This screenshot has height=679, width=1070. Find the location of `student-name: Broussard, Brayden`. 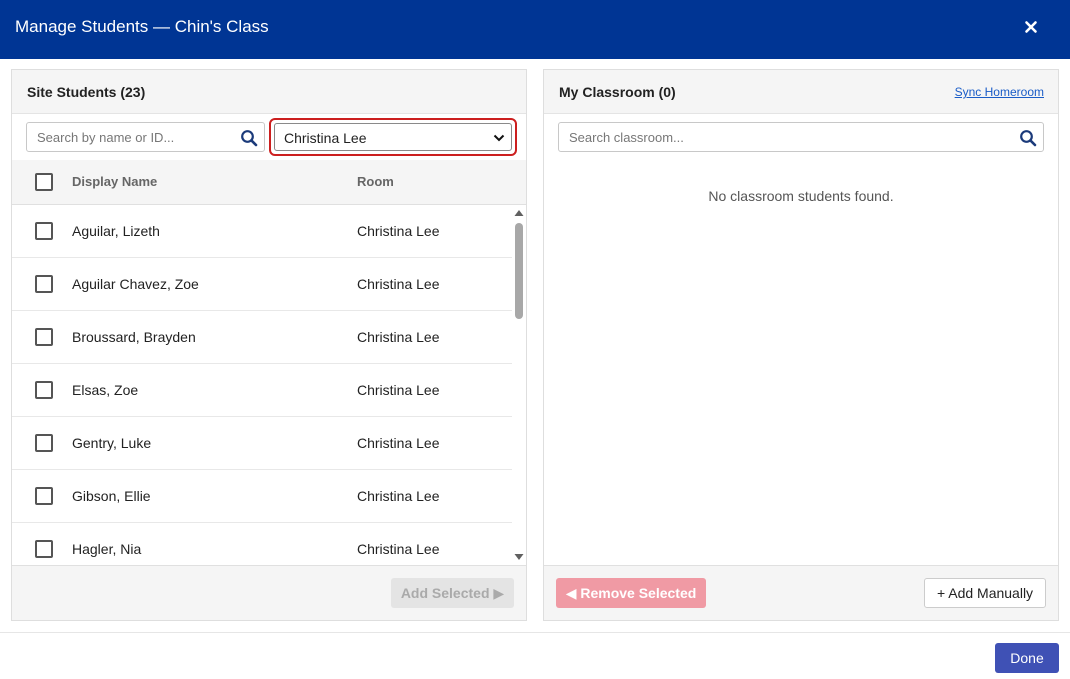

student-name: Broussard, Brayden is located at coordinates (134, 337).